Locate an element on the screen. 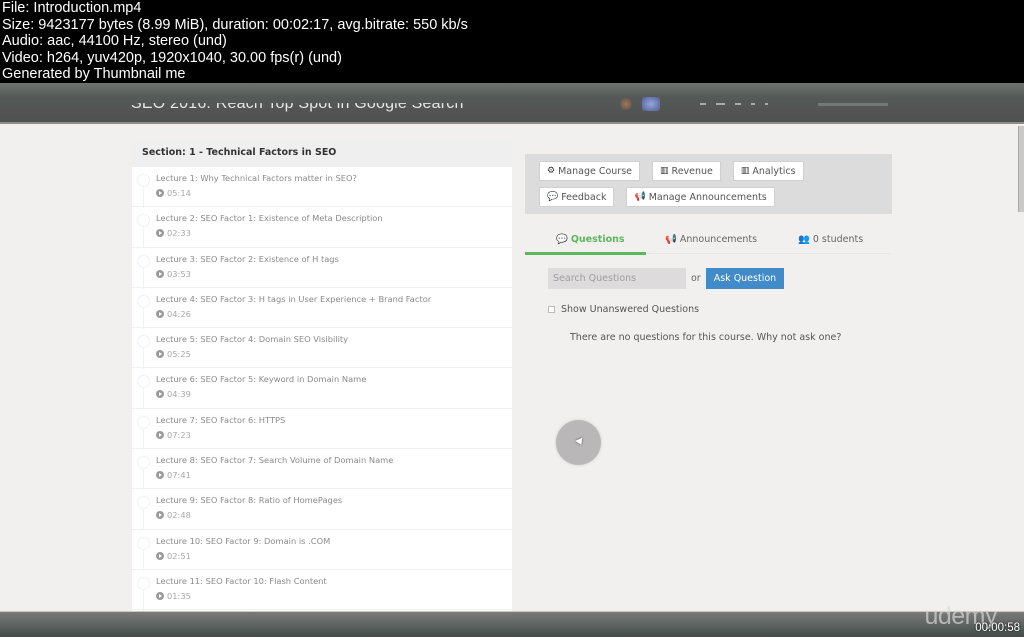 Image resolution: width=1024 pixels, height=637 pixels. lecture-duration: 07:23 is located at coordinates (334, 435).